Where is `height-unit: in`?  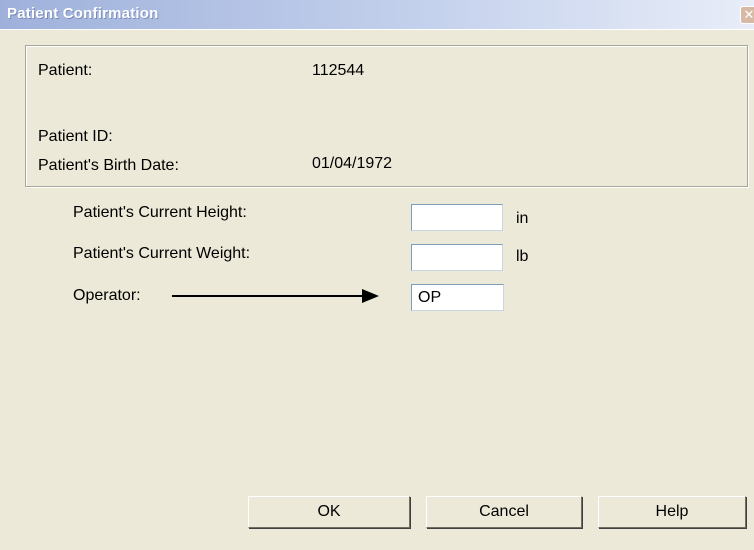
height-unit: in is located at coordinates (522, 218).